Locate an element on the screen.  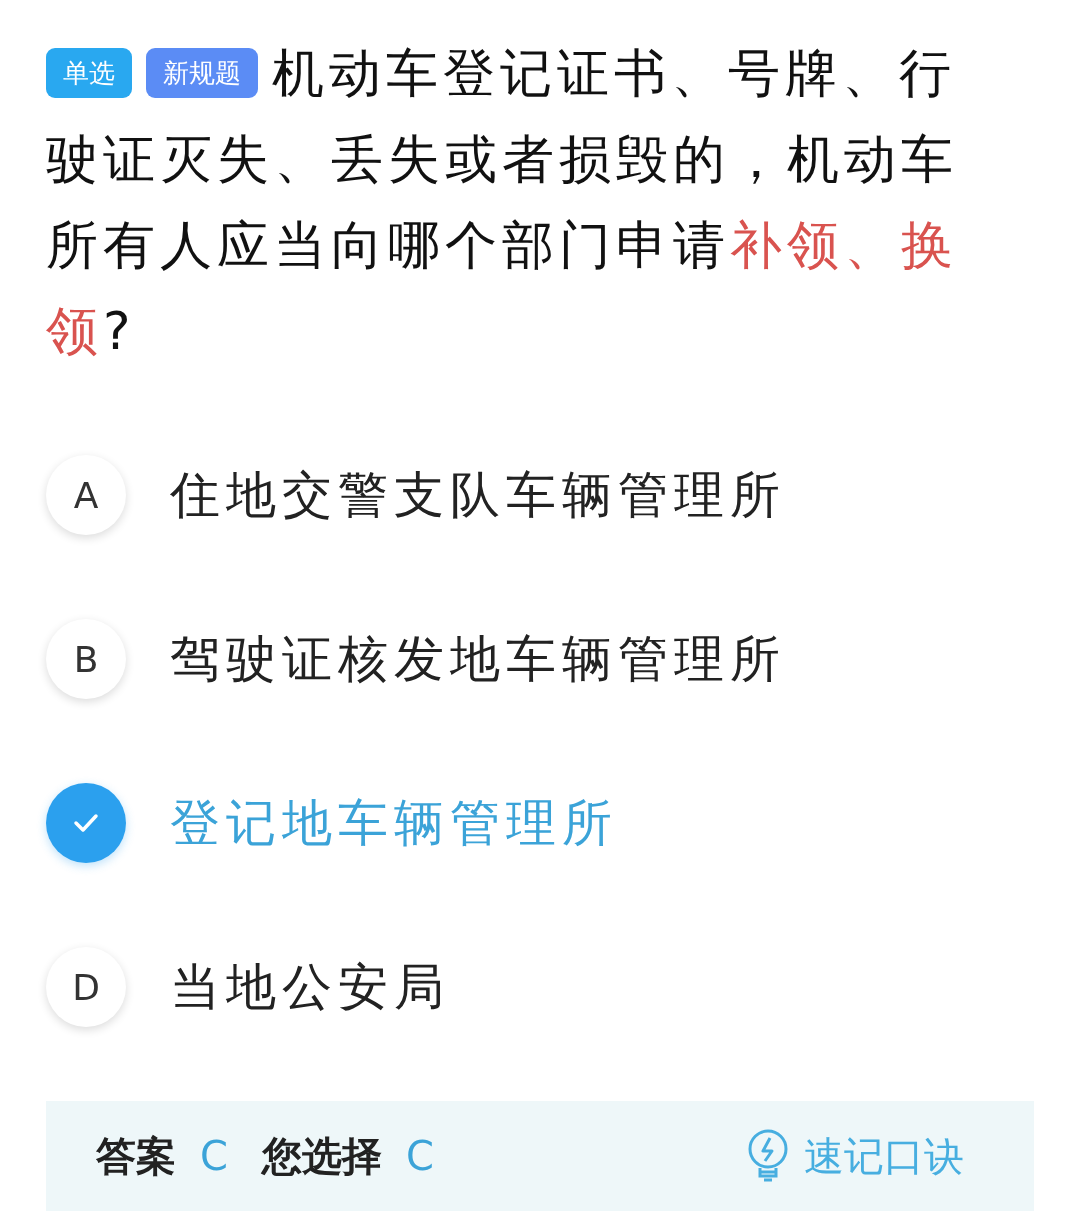
option-text: 住地交警支队车辆管理所 is located at coordinates (478, 495).